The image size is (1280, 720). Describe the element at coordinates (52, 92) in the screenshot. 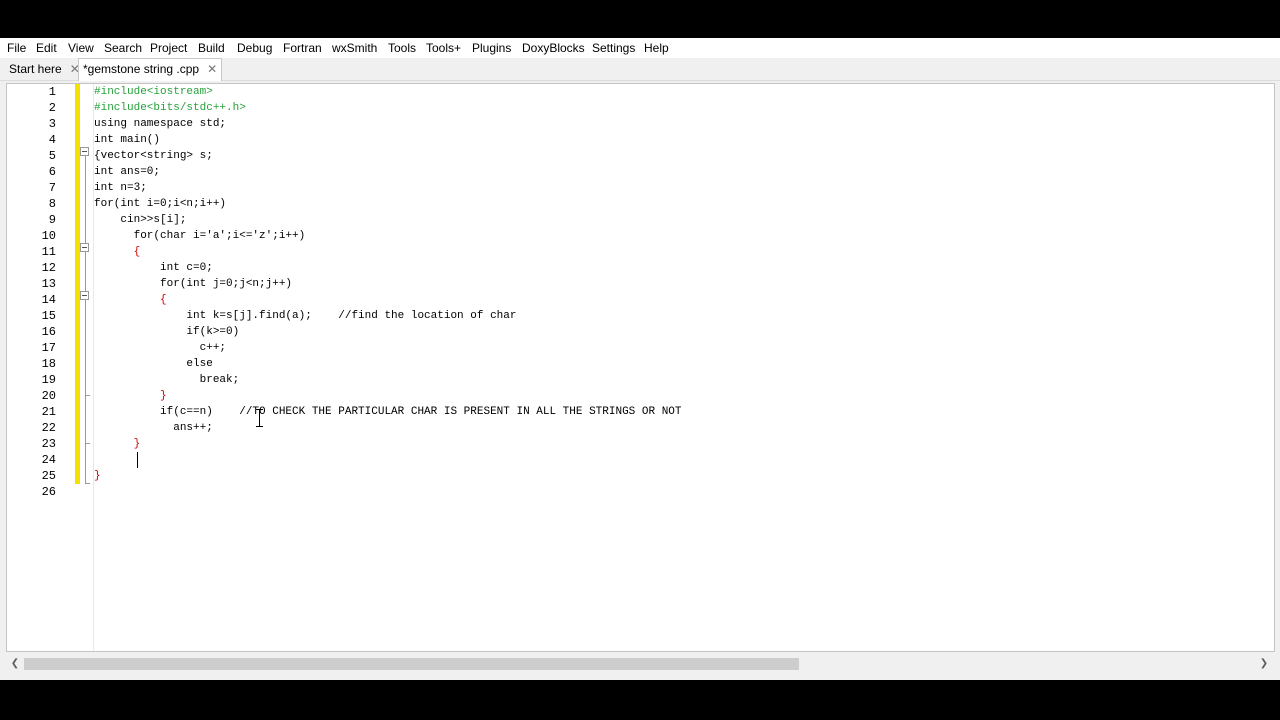

I see `line-number: 1` at that location.